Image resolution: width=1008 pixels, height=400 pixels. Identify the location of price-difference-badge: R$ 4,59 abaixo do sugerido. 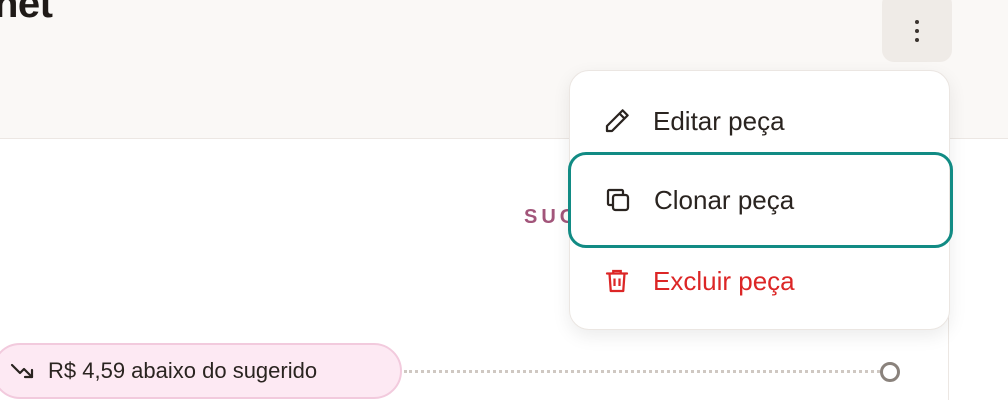
(201, 371).